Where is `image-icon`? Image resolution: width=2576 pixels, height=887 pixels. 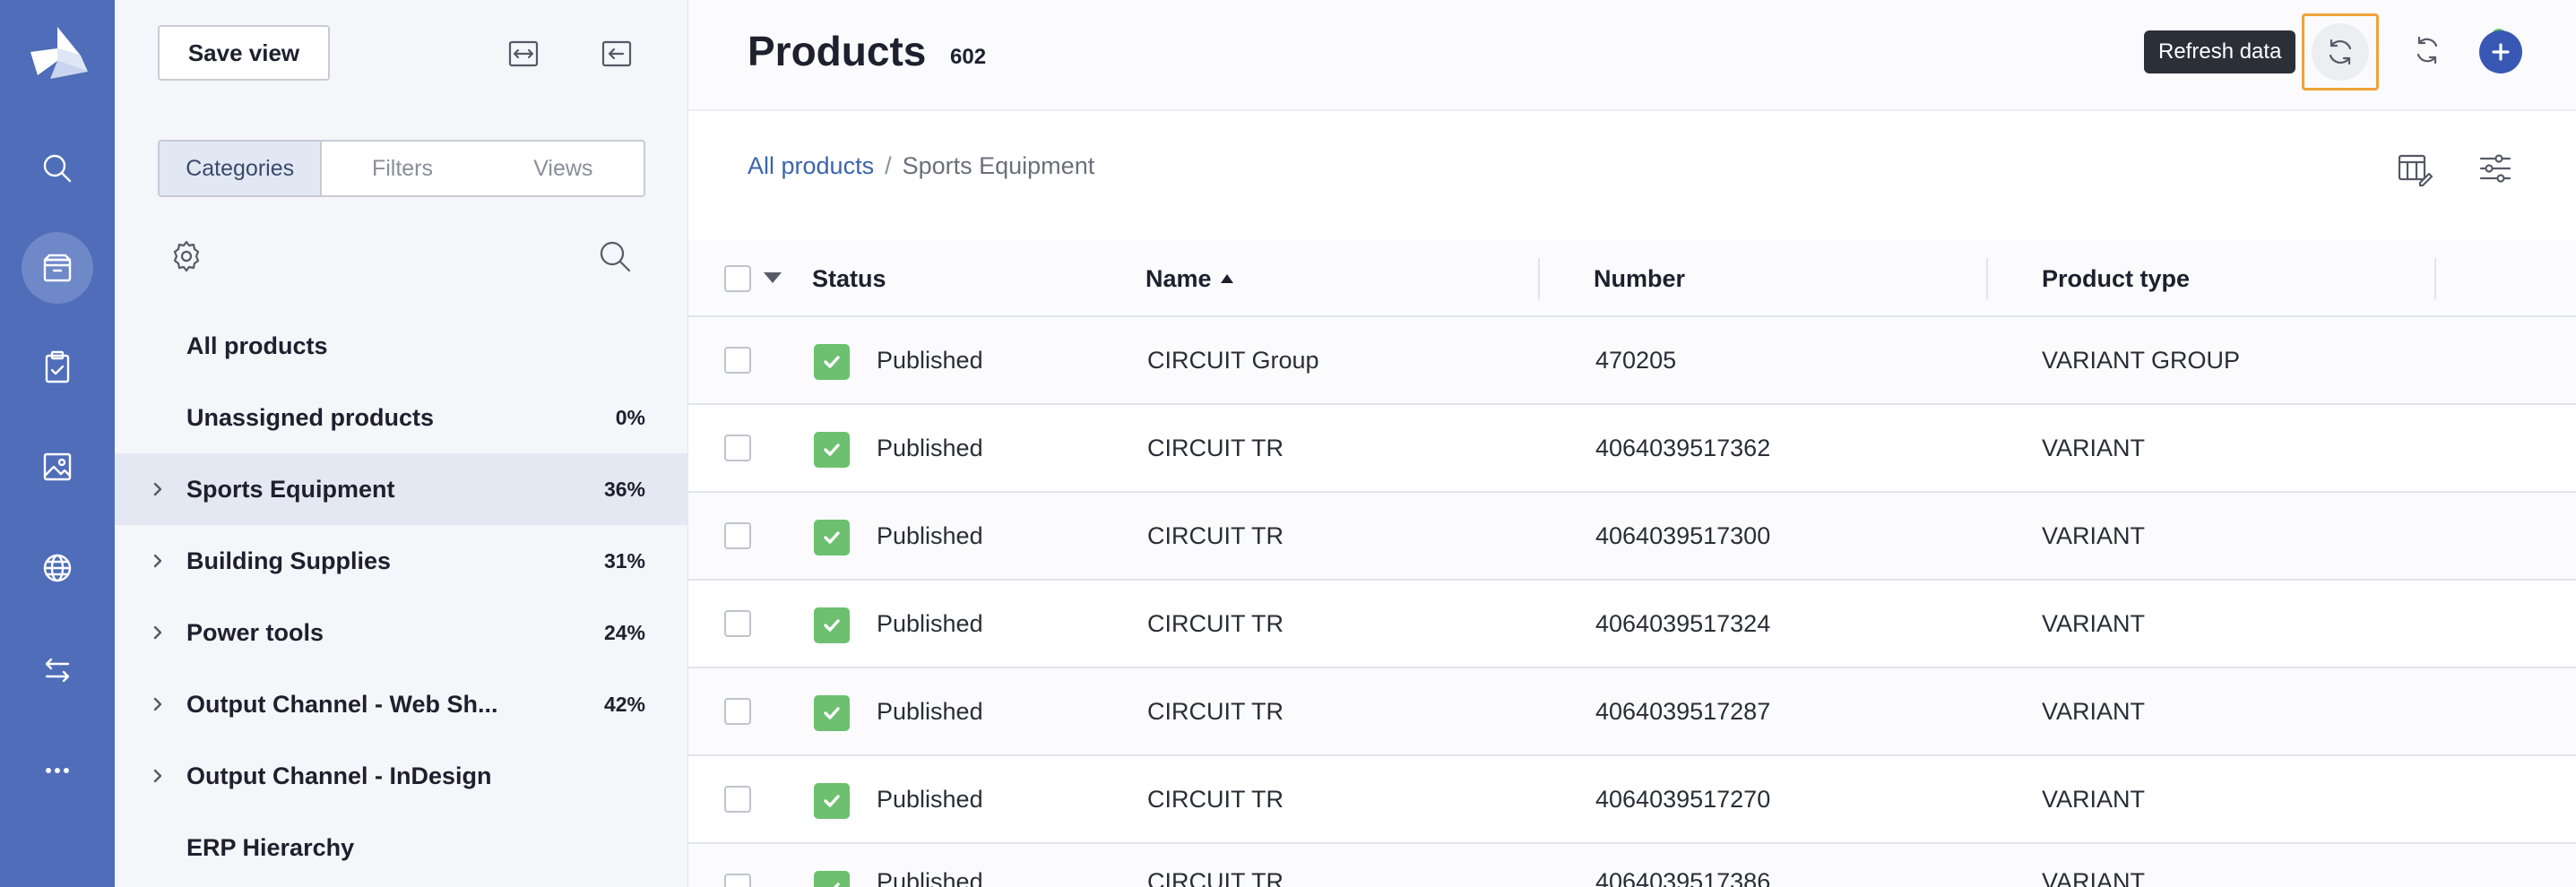 image-icon is located at coordinates (57, 467).